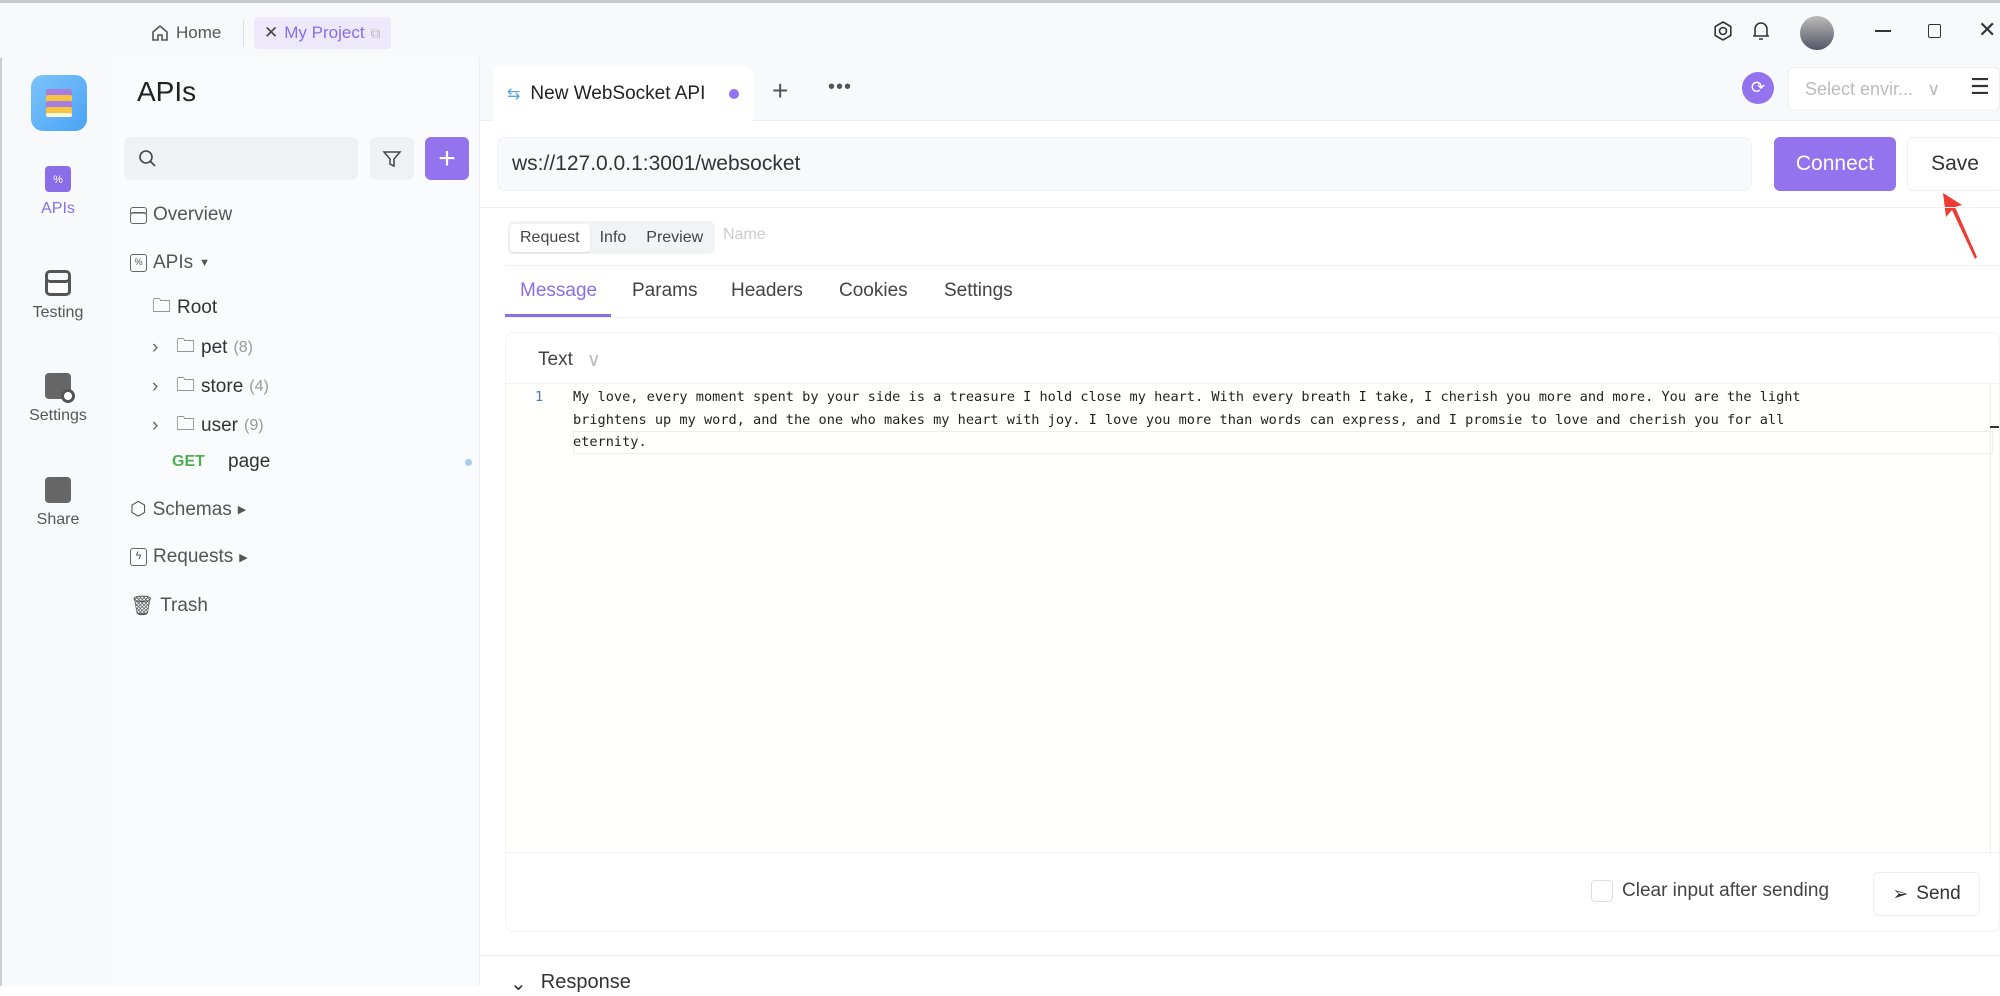 Image resolution: width=2000 pixels, height=996 pixels. I want to click on sync-button: ⟳, so click(1758, 88).